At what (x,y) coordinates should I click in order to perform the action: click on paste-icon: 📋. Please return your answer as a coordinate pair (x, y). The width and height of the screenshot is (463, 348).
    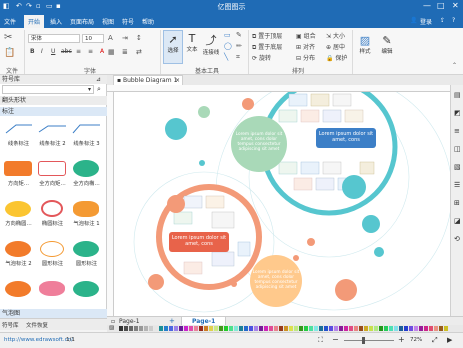
    Looking at the image, I should click on (9, 53).